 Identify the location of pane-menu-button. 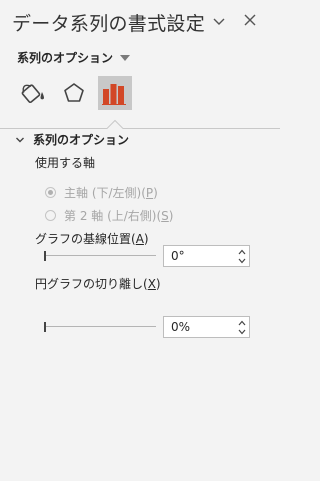
(219, 21).